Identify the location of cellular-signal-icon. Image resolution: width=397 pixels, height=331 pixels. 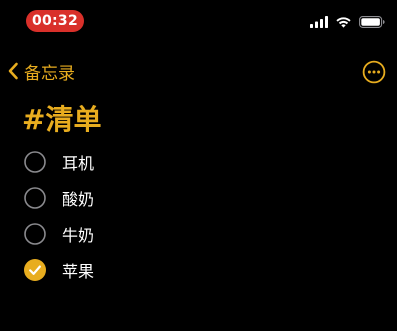
(319, 22).